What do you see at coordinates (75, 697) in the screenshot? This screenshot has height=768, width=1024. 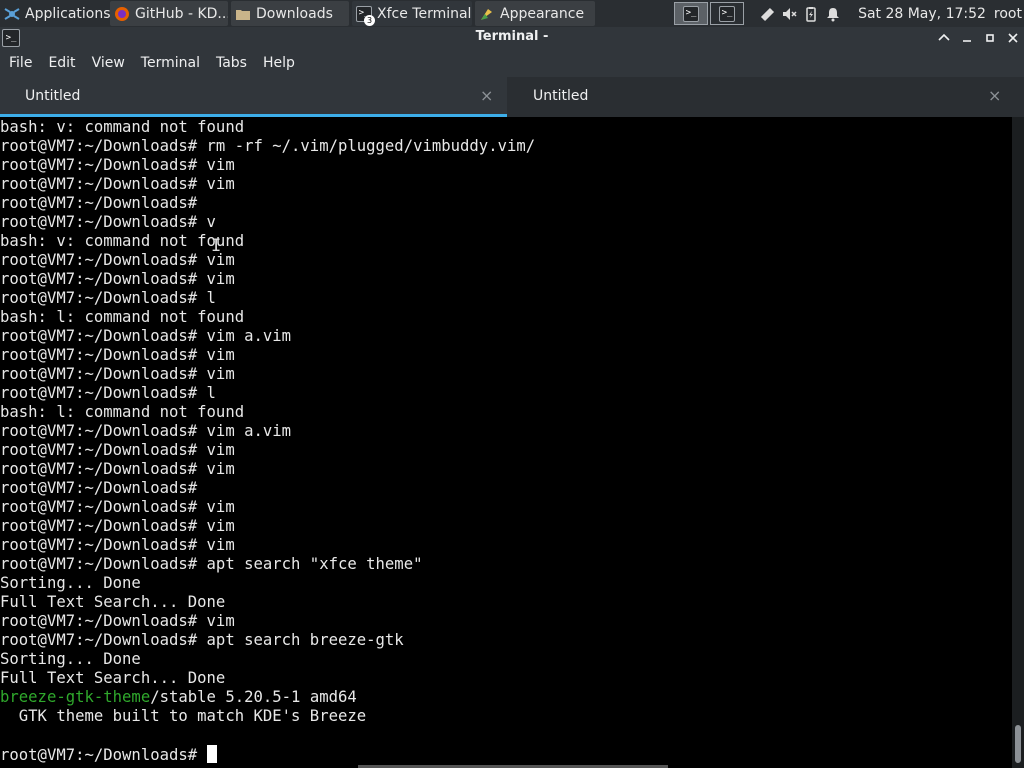 I see `package-name: breeze-gtk-theme` at bounding box center [75, 697].